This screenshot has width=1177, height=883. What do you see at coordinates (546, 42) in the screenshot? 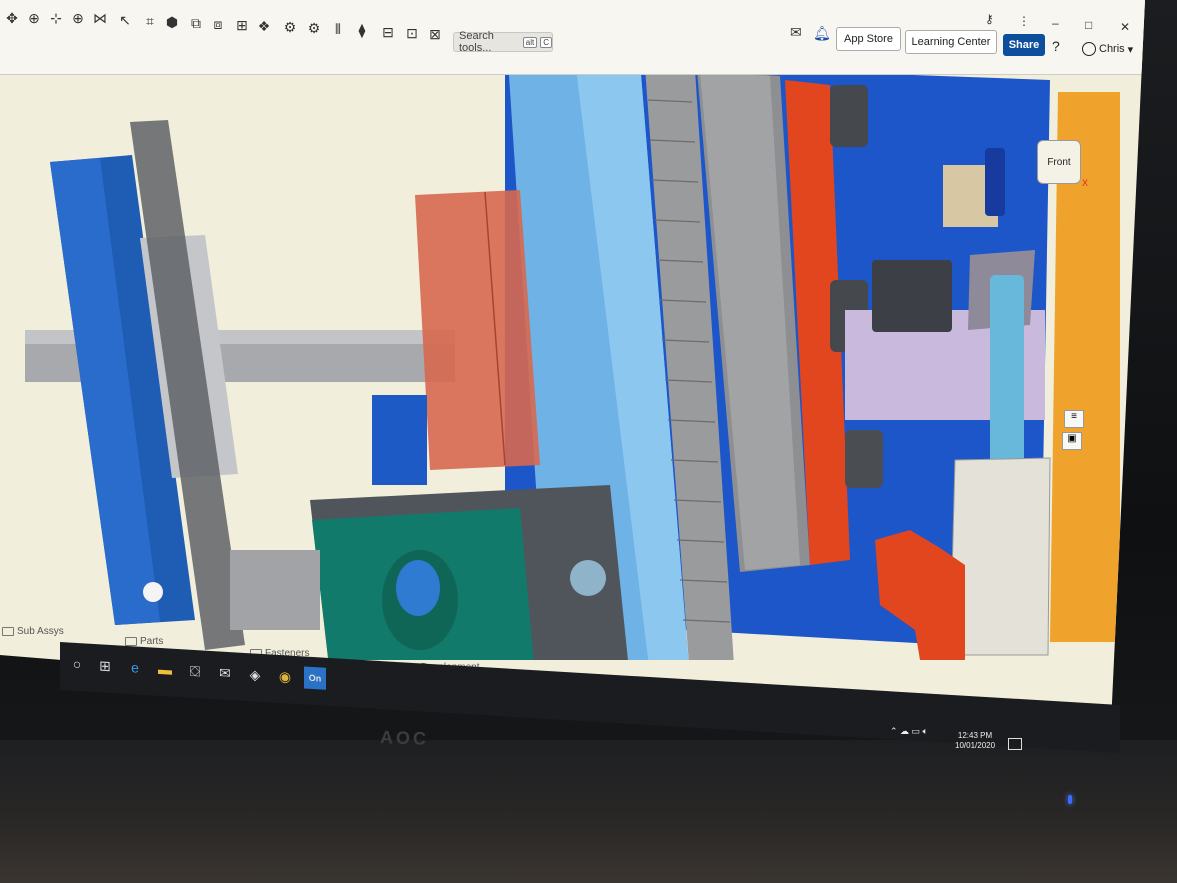
I see `search-kbd-c: C` at bounding box center [546, 42].